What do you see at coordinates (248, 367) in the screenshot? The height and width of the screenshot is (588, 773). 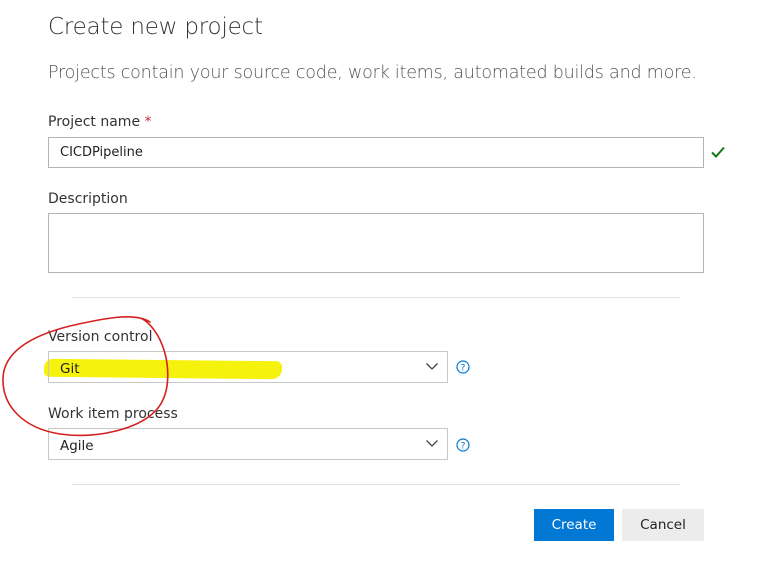 I see `version-control-select: Git` at bounding box center [248, 367].